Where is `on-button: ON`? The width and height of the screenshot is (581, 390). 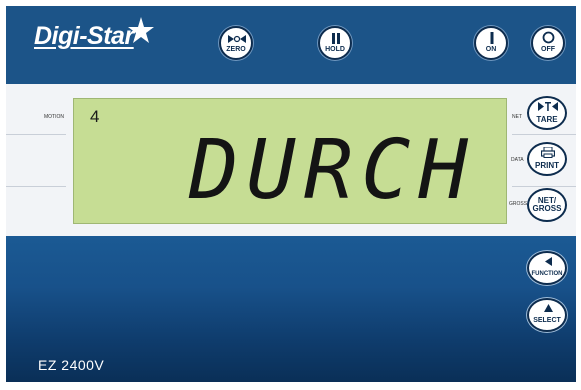
on-button: ON is located at coordinates (491, 43).